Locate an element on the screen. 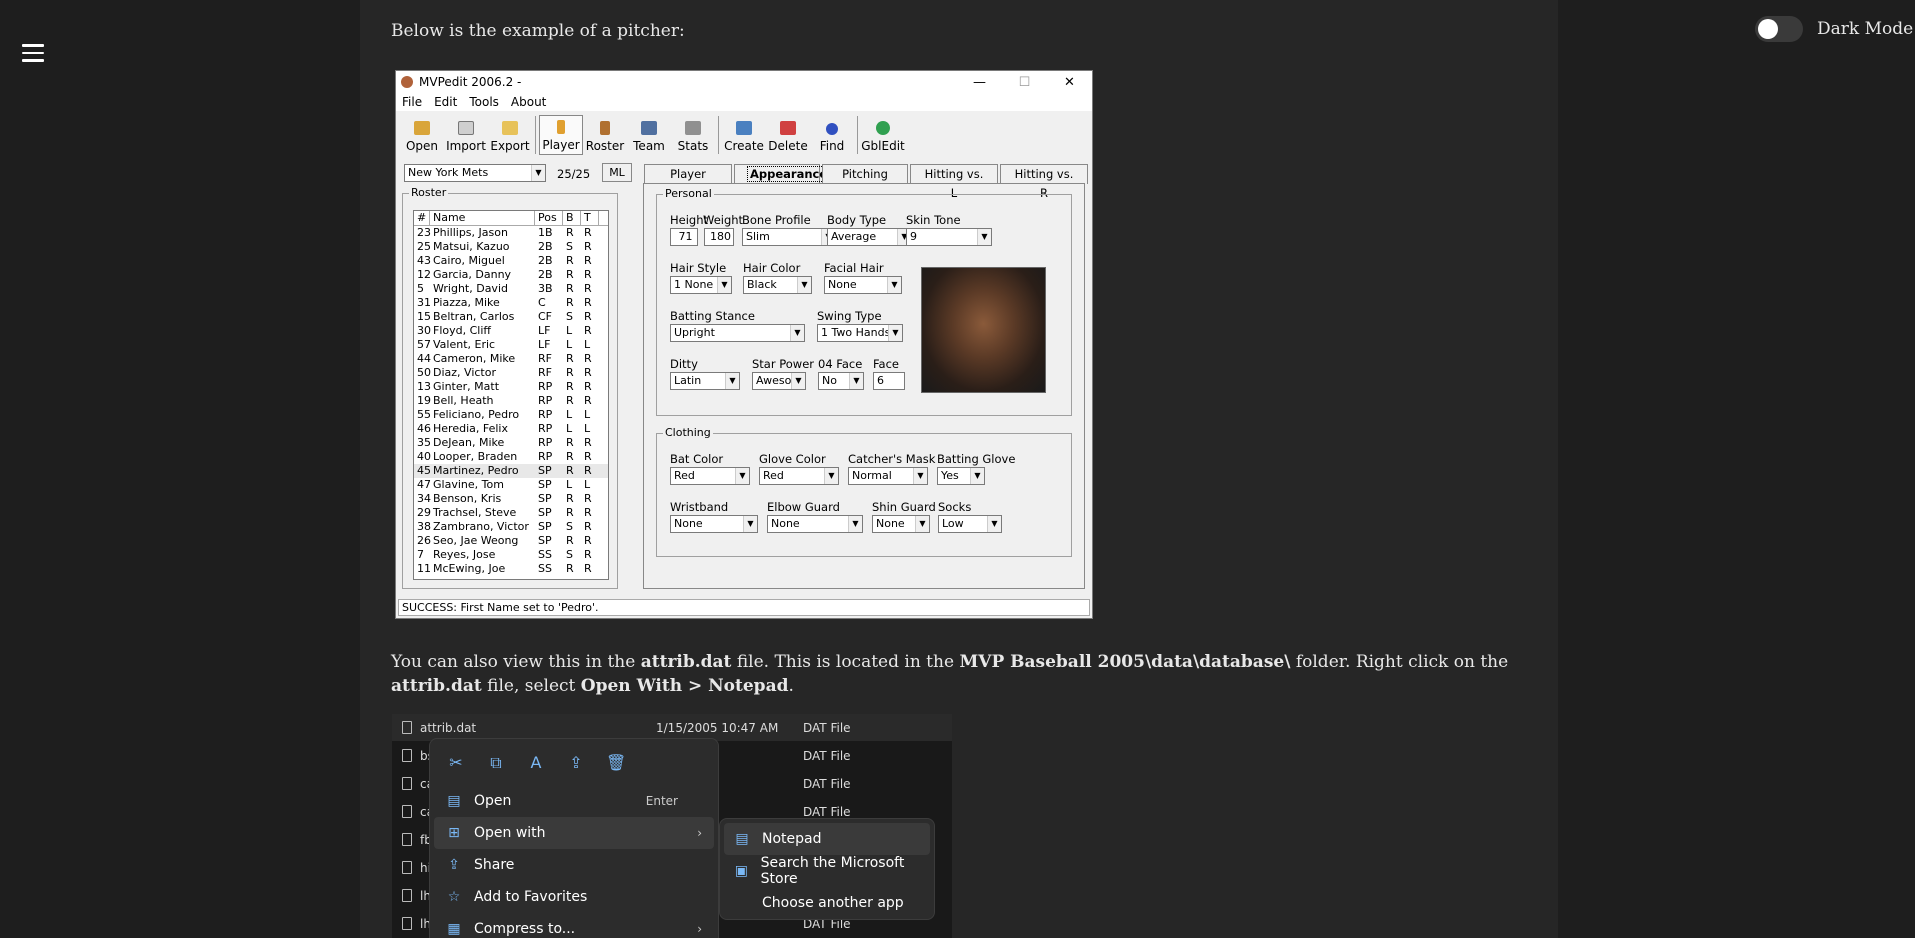  delete-button: Delete is located at coordinates (788, 135).